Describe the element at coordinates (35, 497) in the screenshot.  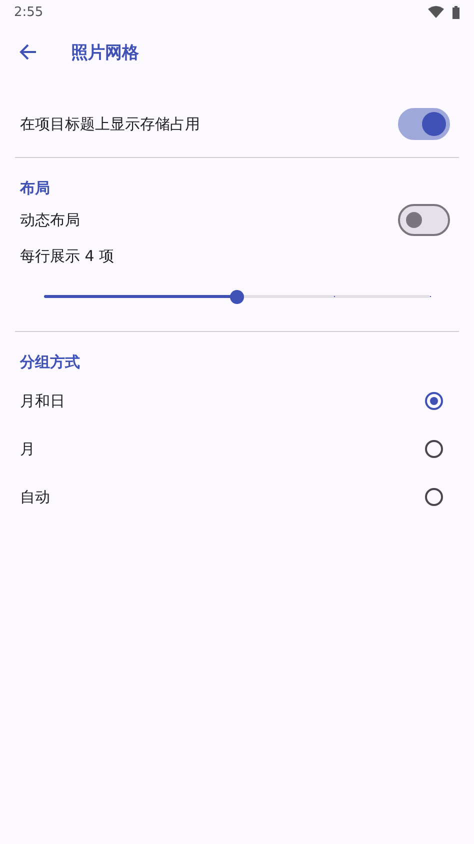
I see `option-label: 自动` at that location.